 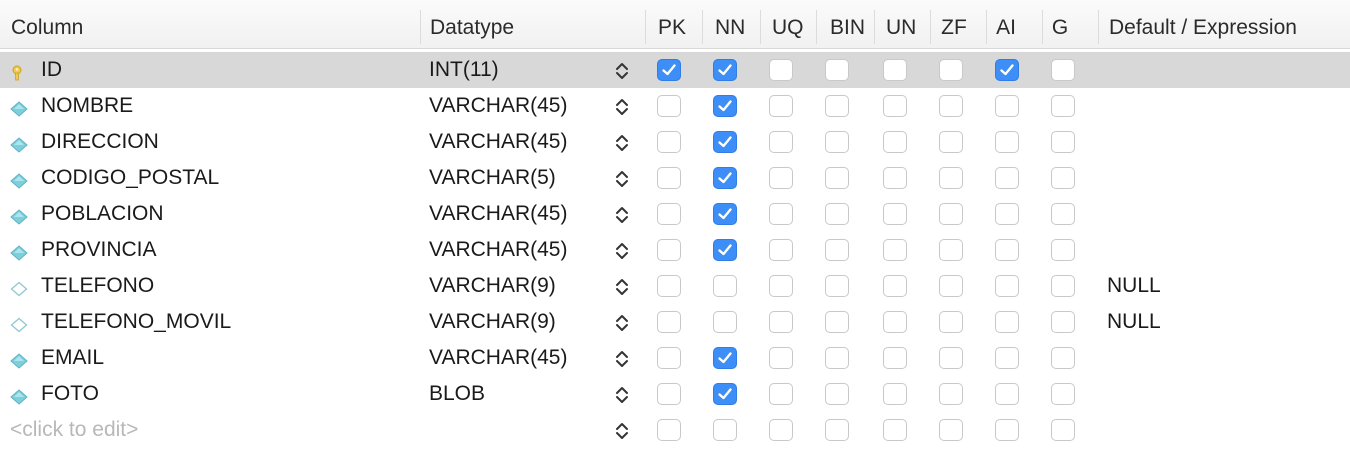 I want to click on header-datatype: Datatype, so click(x=472, y=24).